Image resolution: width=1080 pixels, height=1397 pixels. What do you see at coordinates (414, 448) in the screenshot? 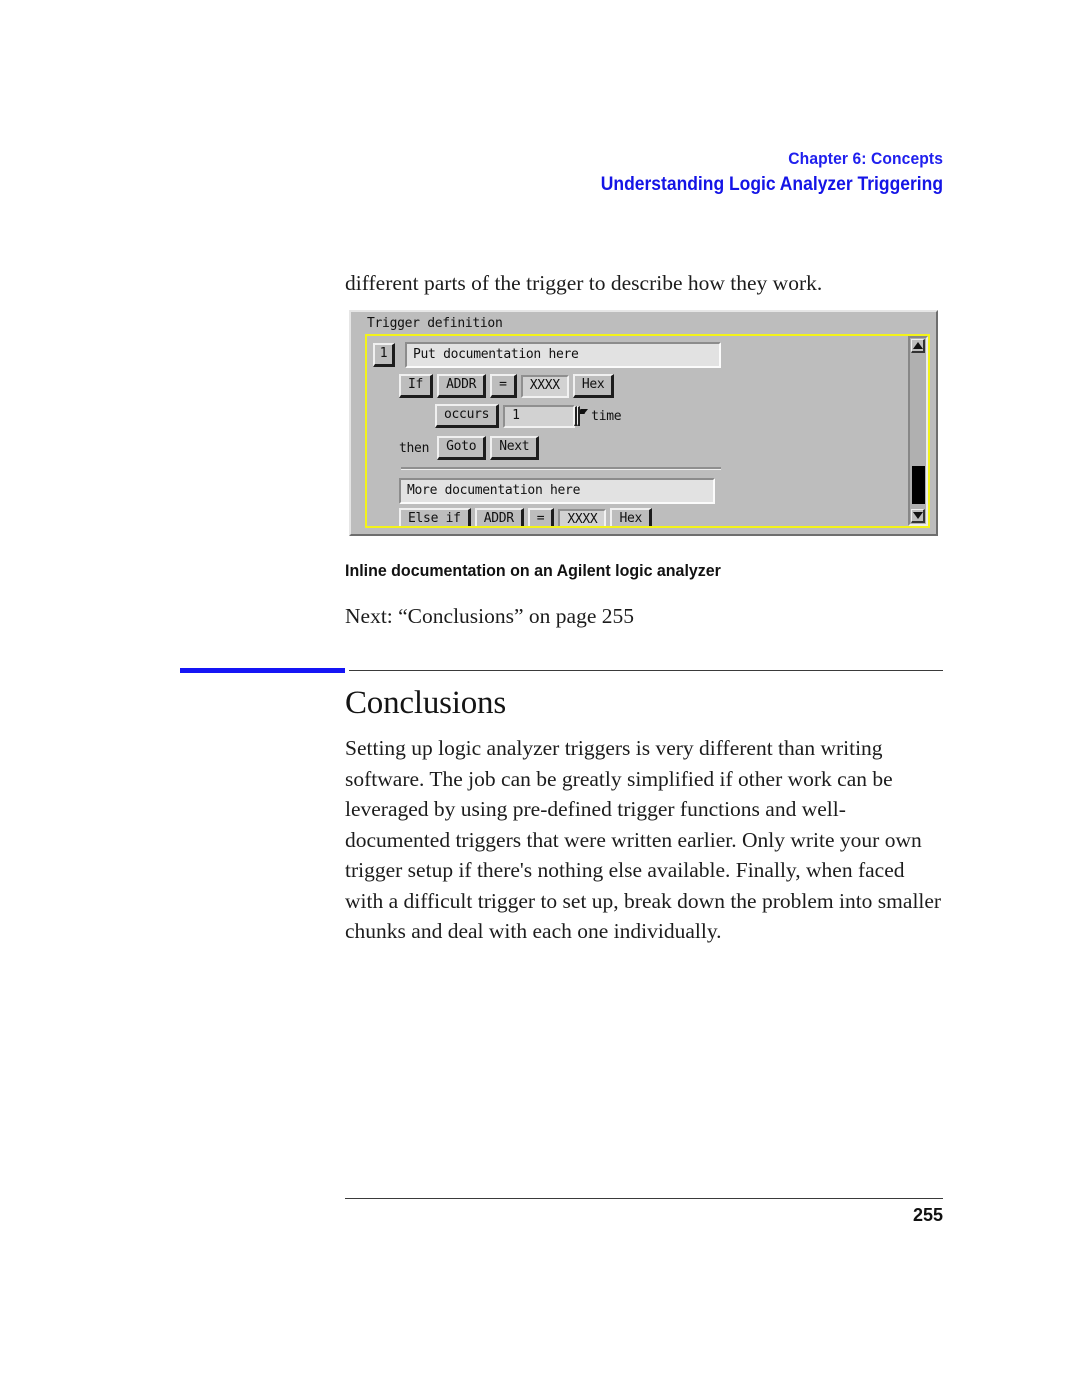
I see `then-label-1: then` at bounding box center [414, 448].